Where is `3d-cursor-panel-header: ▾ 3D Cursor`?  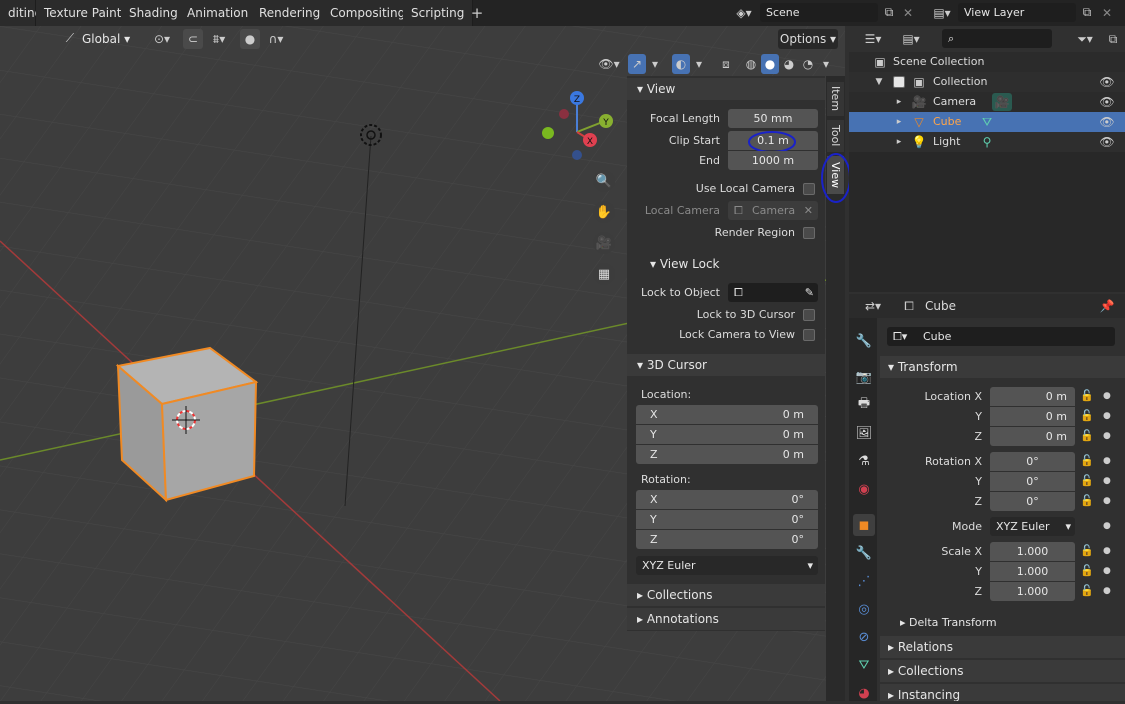
3d-cursor-panel-header: ▾ 3D Cursor is located at coordinates (726, 365).